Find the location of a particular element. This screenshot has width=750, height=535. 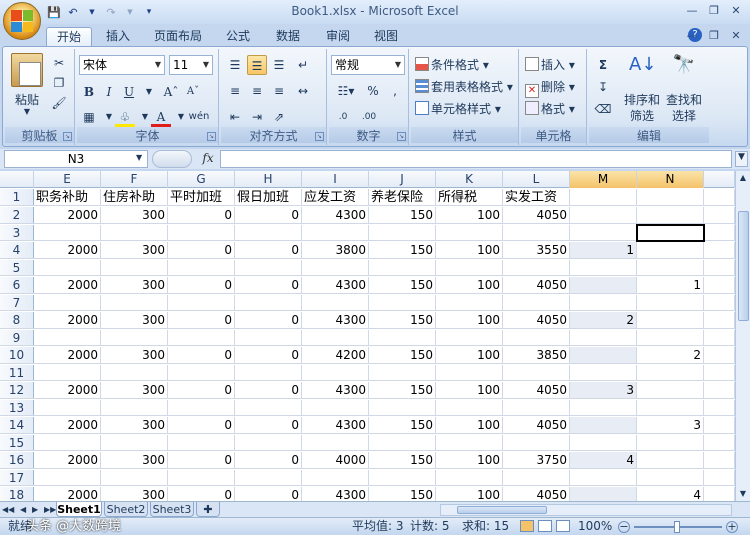

tab-insert: 插入 is located at coordinates (118, 36).